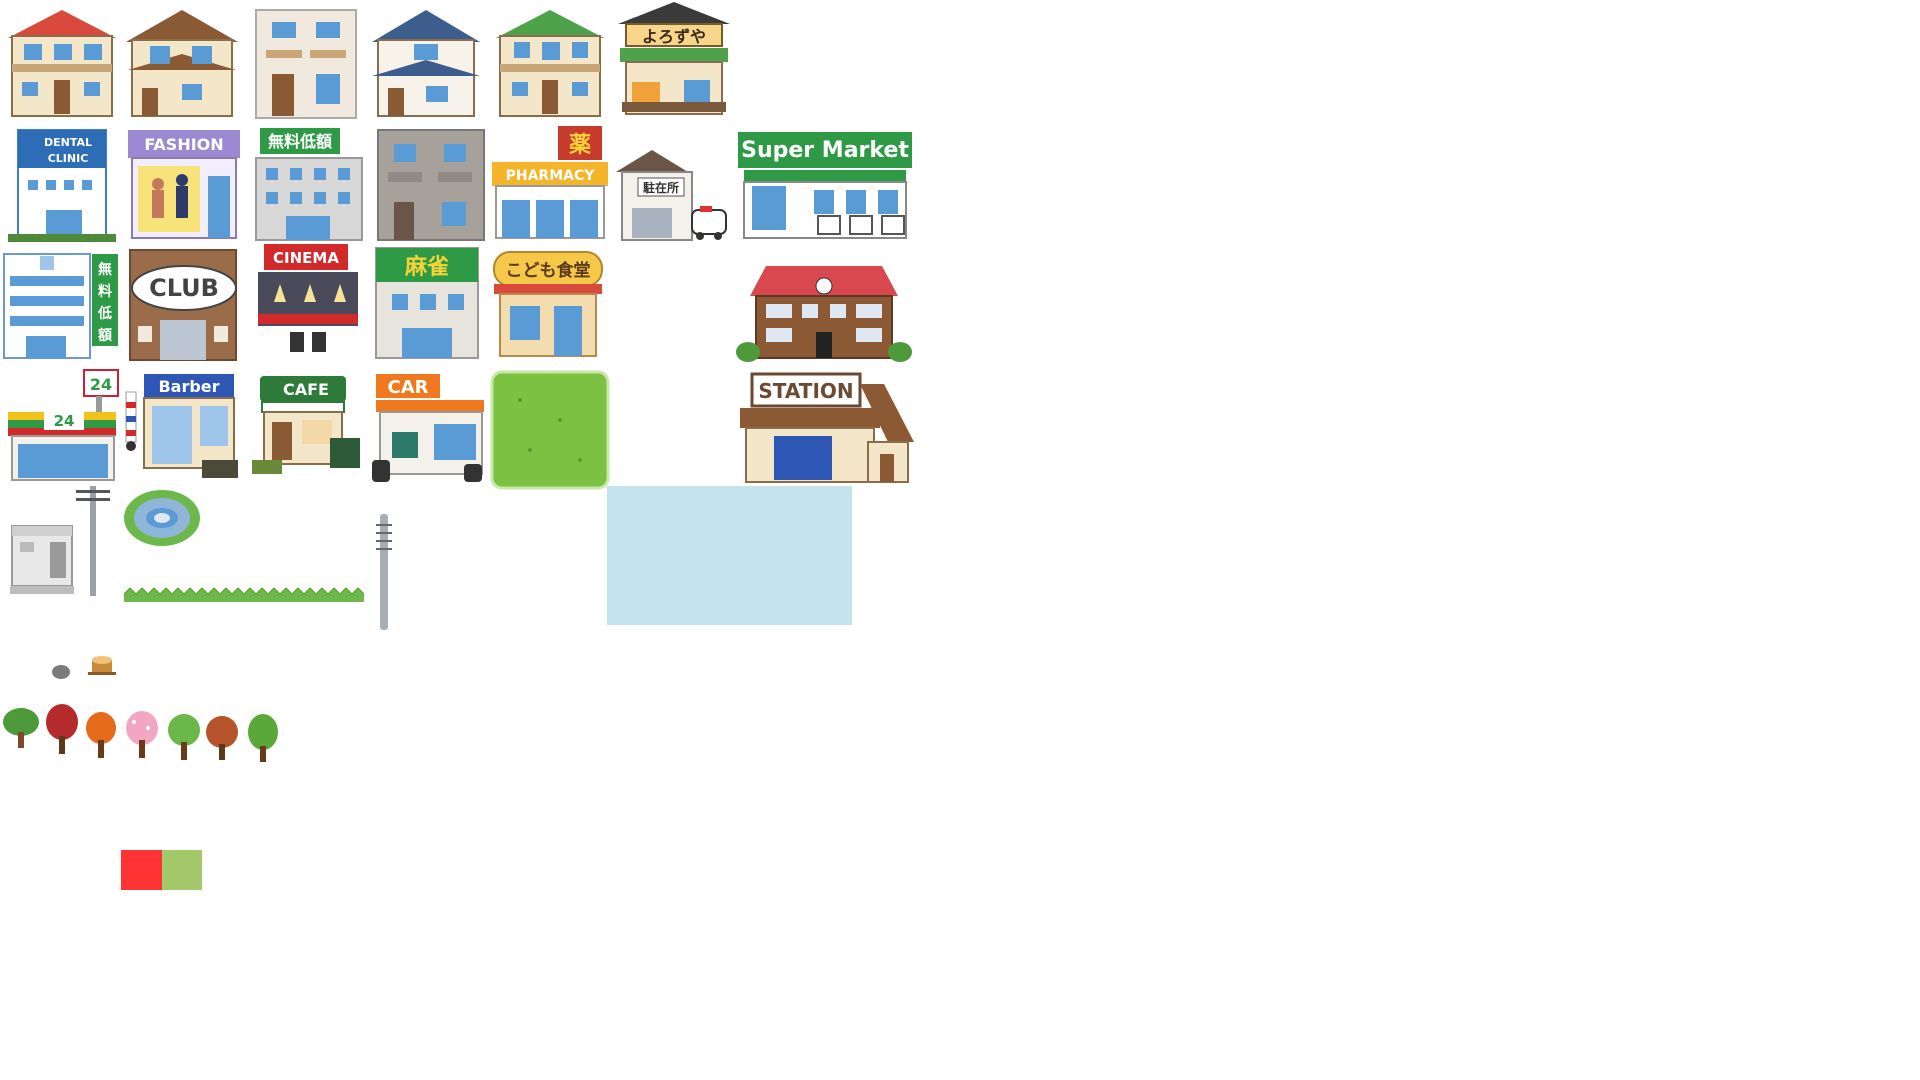 The height and width of the screenshot is (1080, 1920). Describe the element at coordinates (551, 176) in the screenshot. I see `sign-pharmacy: PHARMACY` at that location.